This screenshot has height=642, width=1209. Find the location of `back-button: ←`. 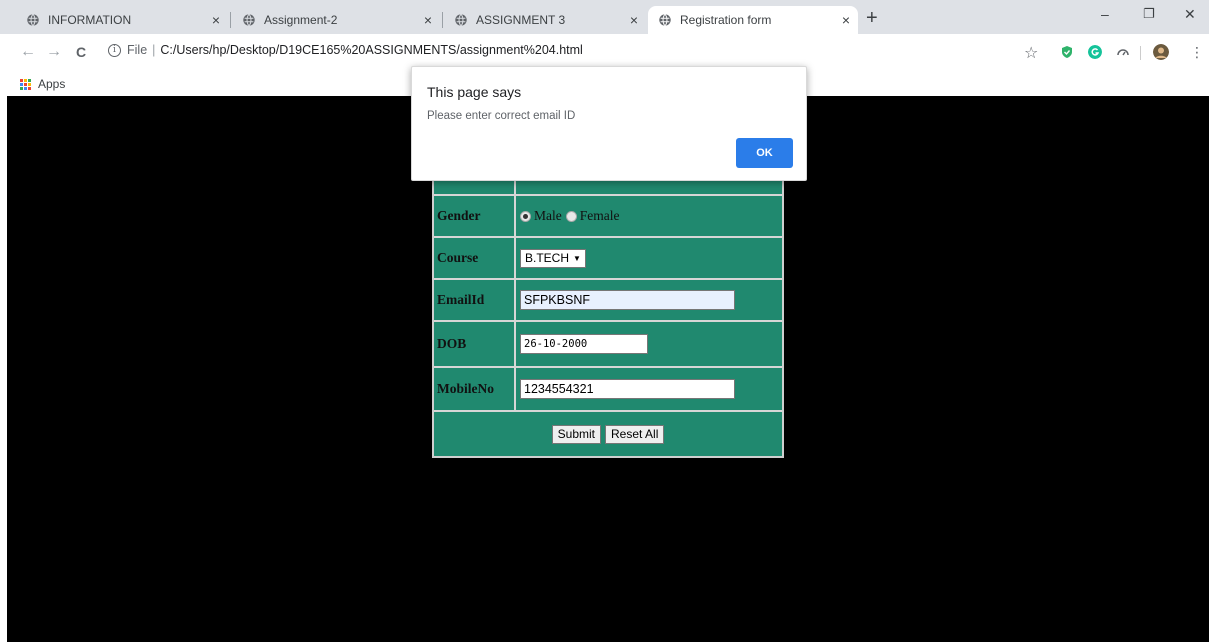

back-button: ← is located at coordinates (28, 52).